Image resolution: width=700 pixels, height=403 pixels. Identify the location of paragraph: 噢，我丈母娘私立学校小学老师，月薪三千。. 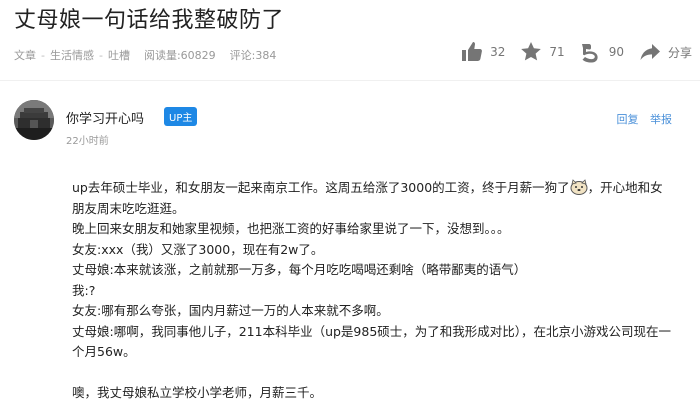
(372, 393).